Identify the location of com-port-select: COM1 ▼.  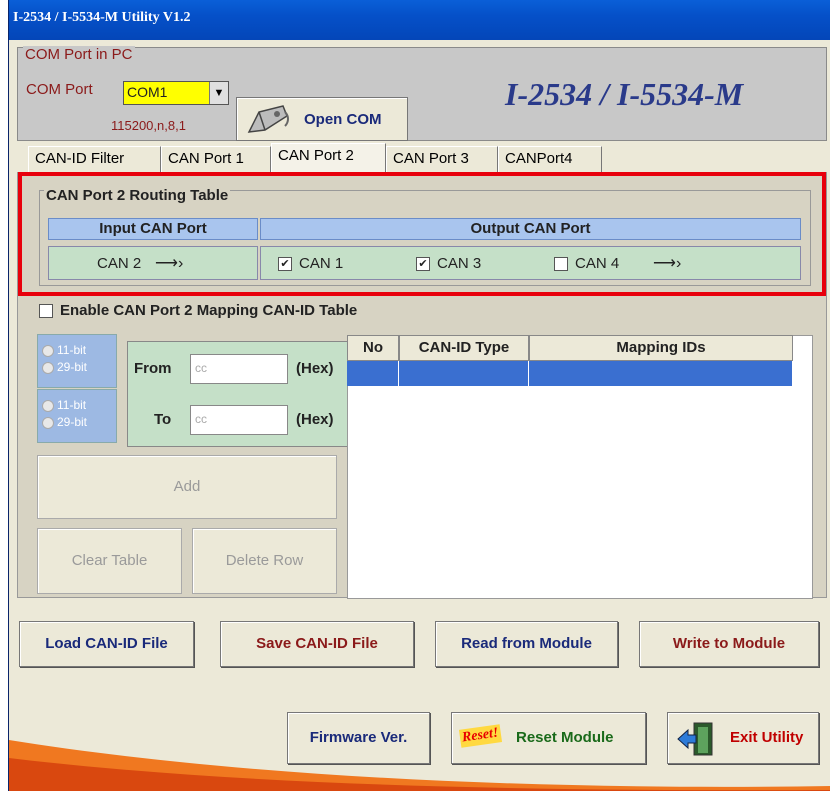
(176, 93).